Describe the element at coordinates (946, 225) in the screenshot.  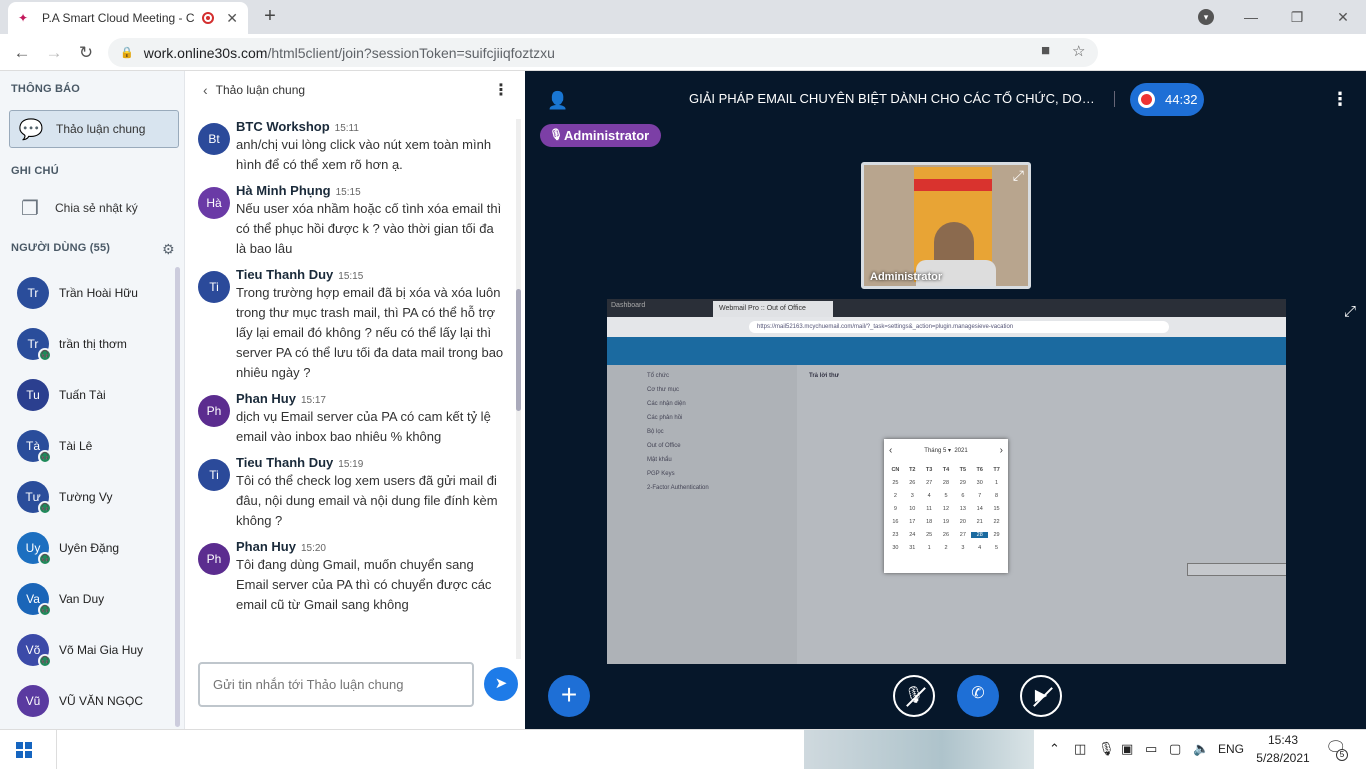
I see `webcam-video: Administrator ⤢` at that location.